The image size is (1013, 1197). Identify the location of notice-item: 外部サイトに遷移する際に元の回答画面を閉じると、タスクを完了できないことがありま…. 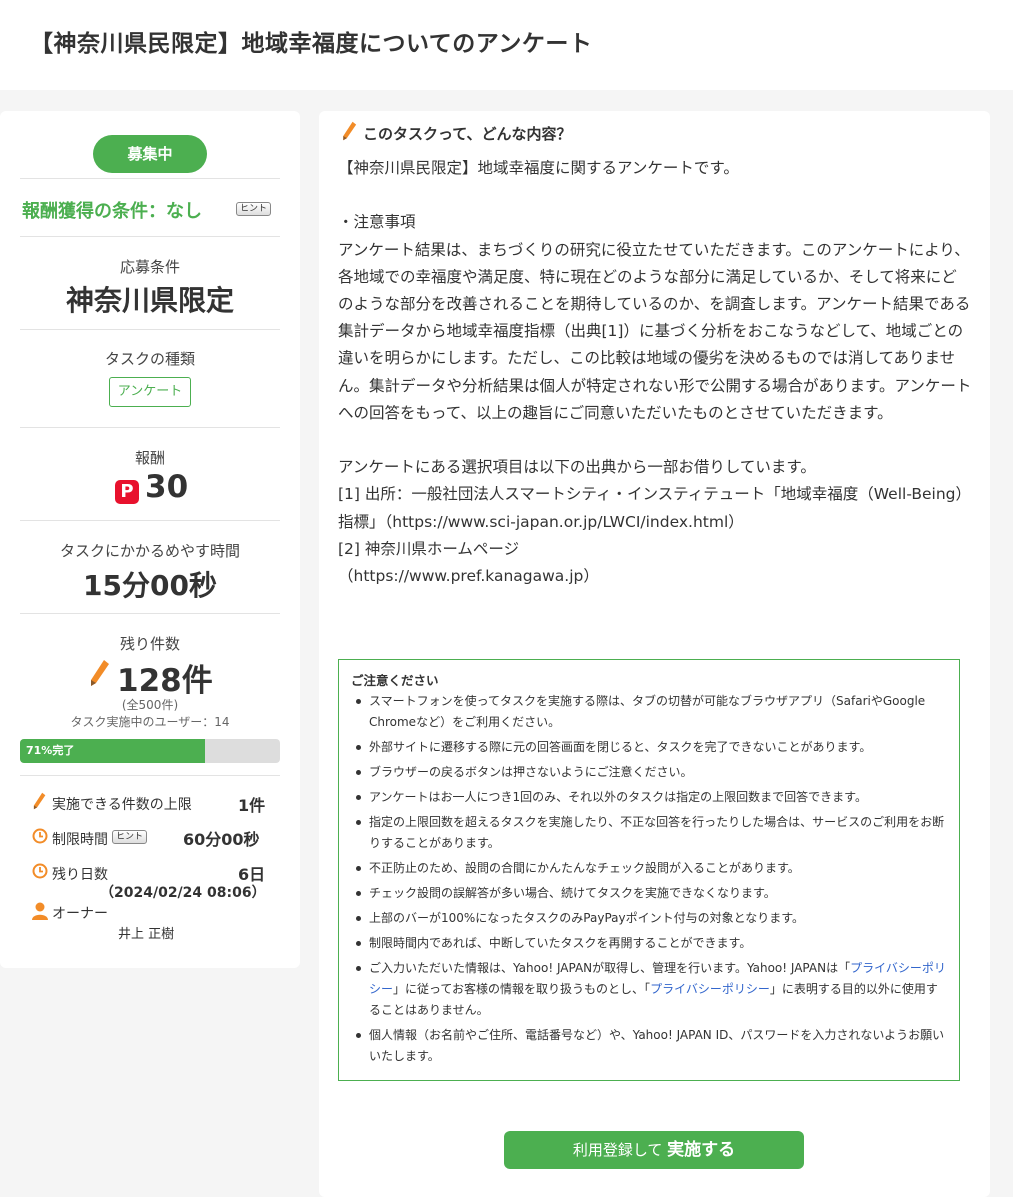
(649, 747).